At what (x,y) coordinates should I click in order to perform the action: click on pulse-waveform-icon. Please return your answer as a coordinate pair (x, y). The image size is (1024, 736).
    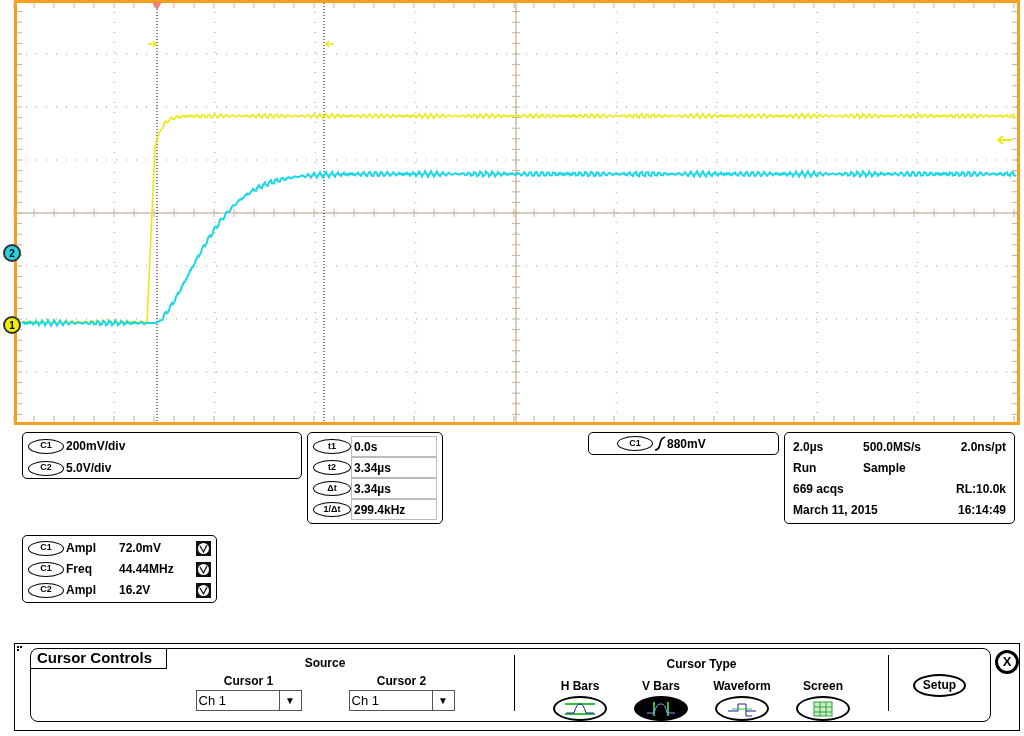
    Looking at the image, I should click on (742, 708).